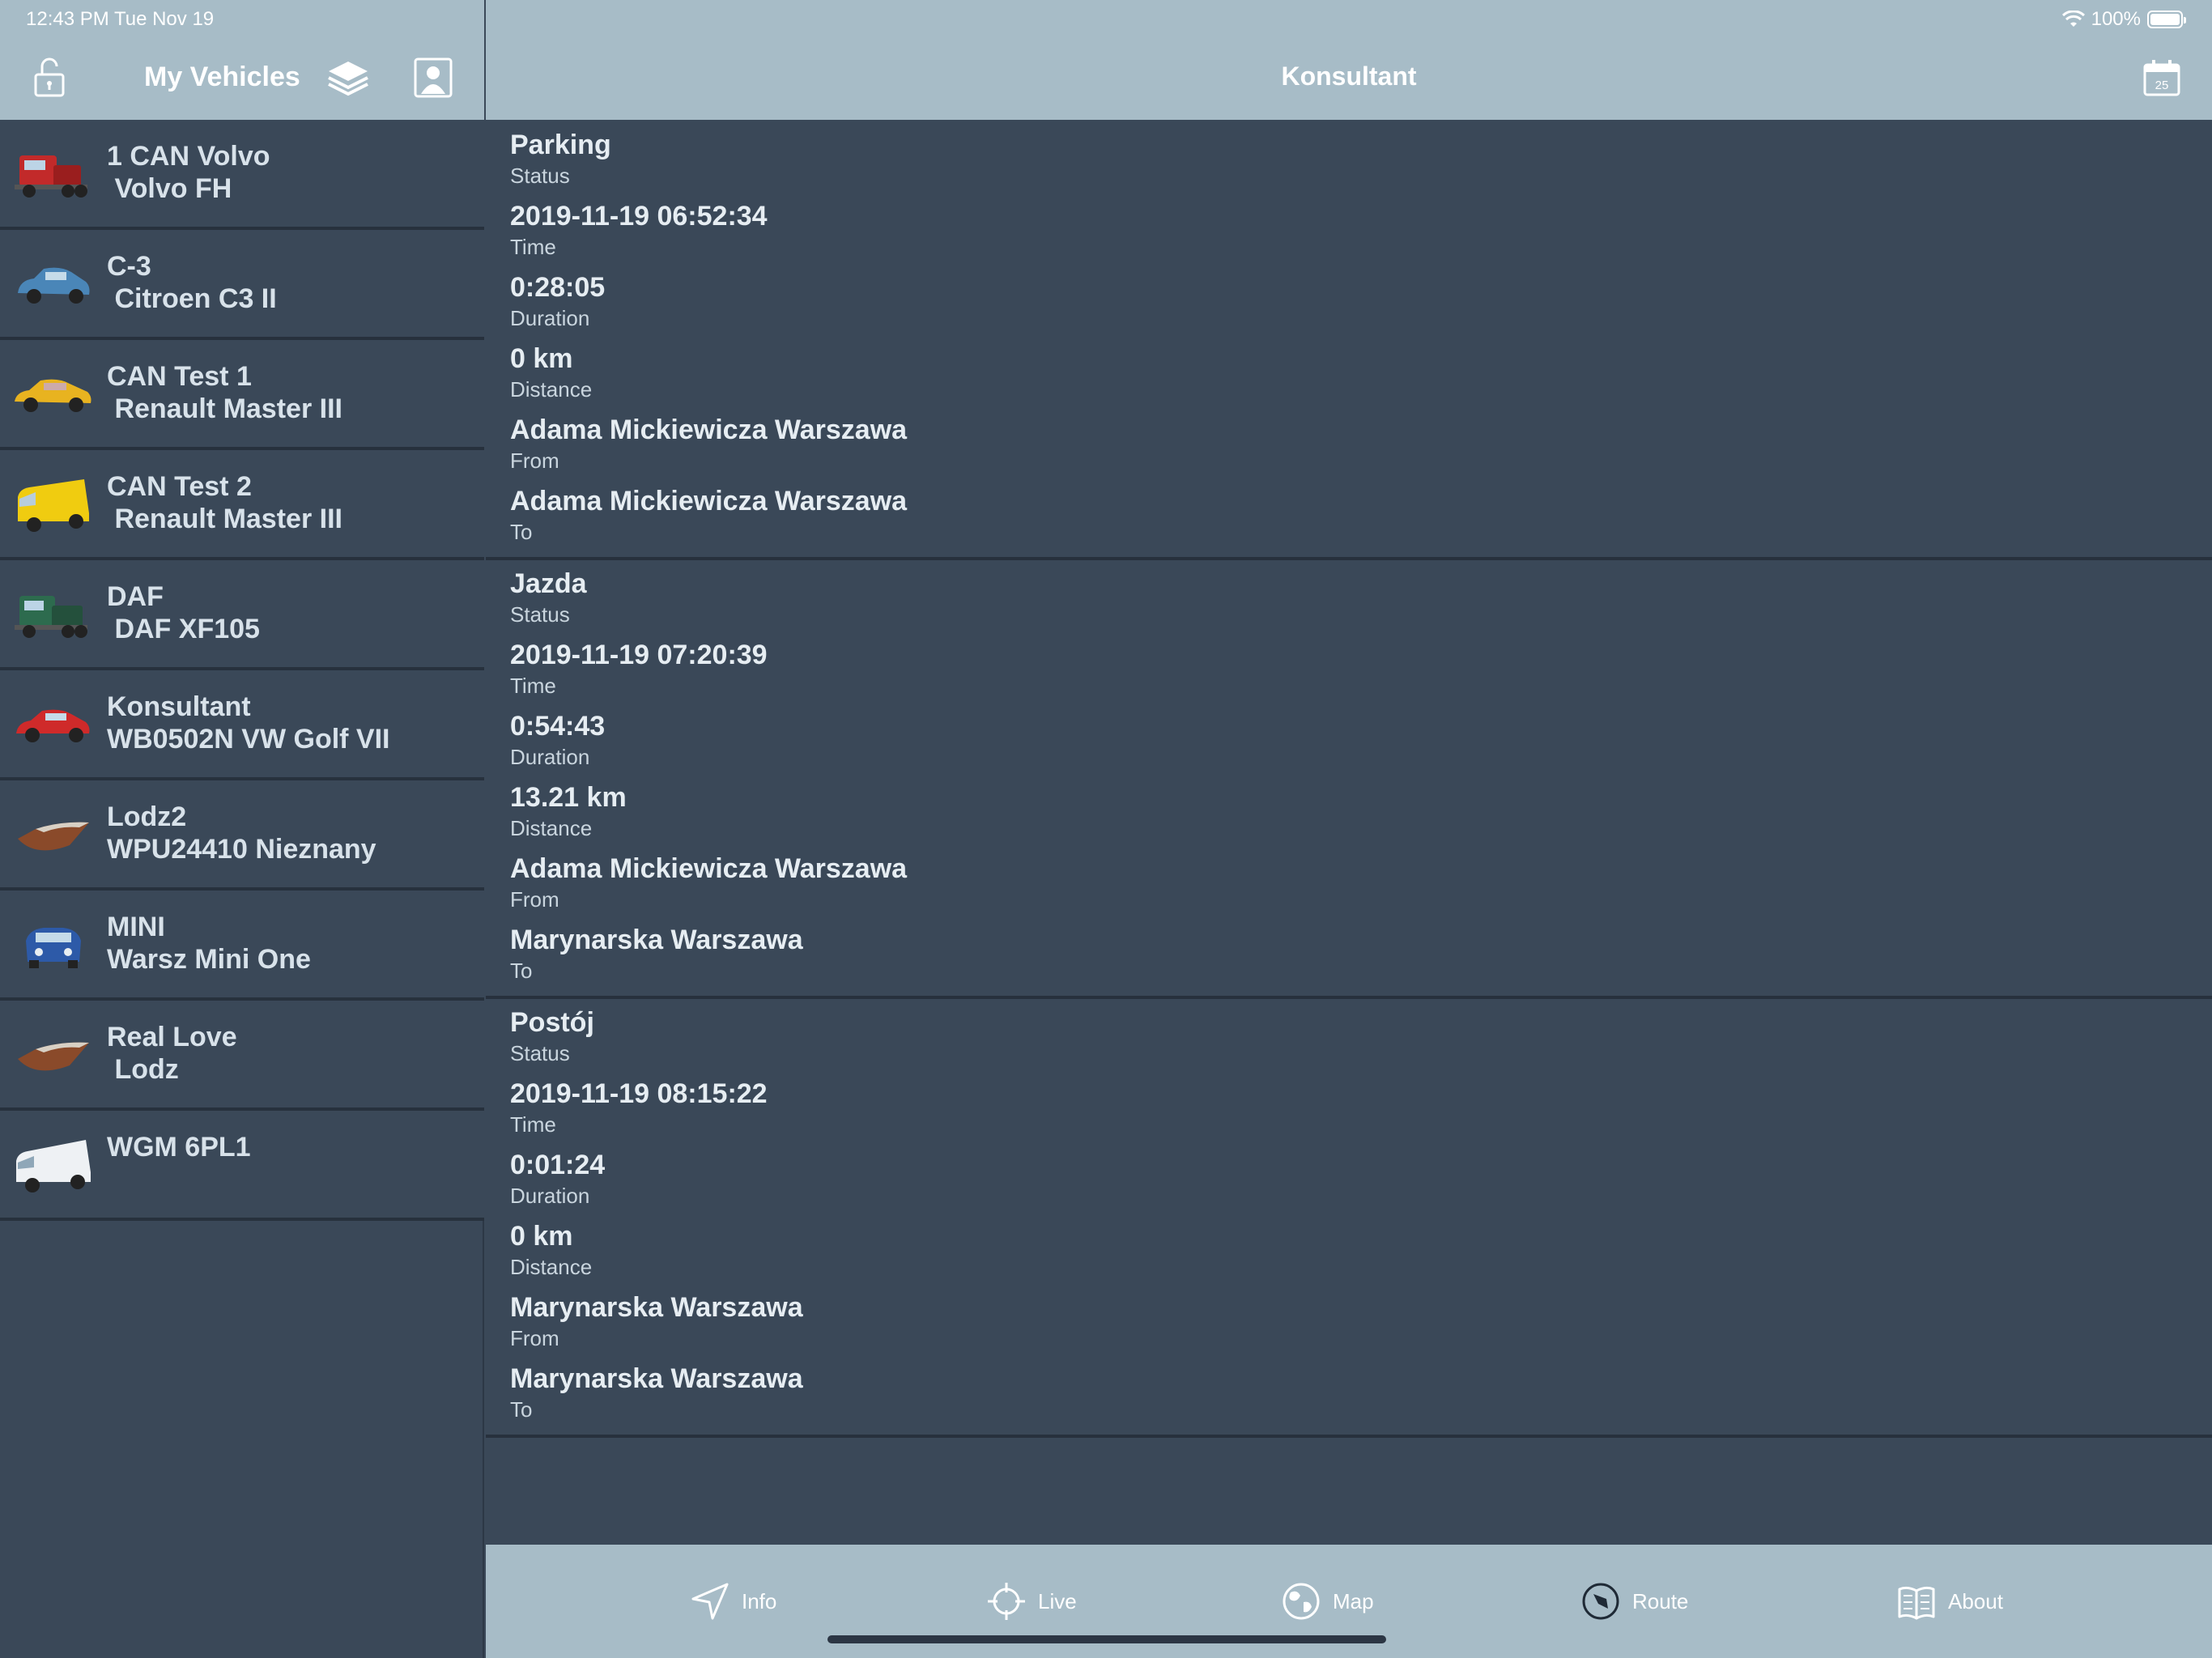 The image size is (2212, 1658). I want to click on time-value: 2019-11-19 08:15:22, so click(639, 1093).